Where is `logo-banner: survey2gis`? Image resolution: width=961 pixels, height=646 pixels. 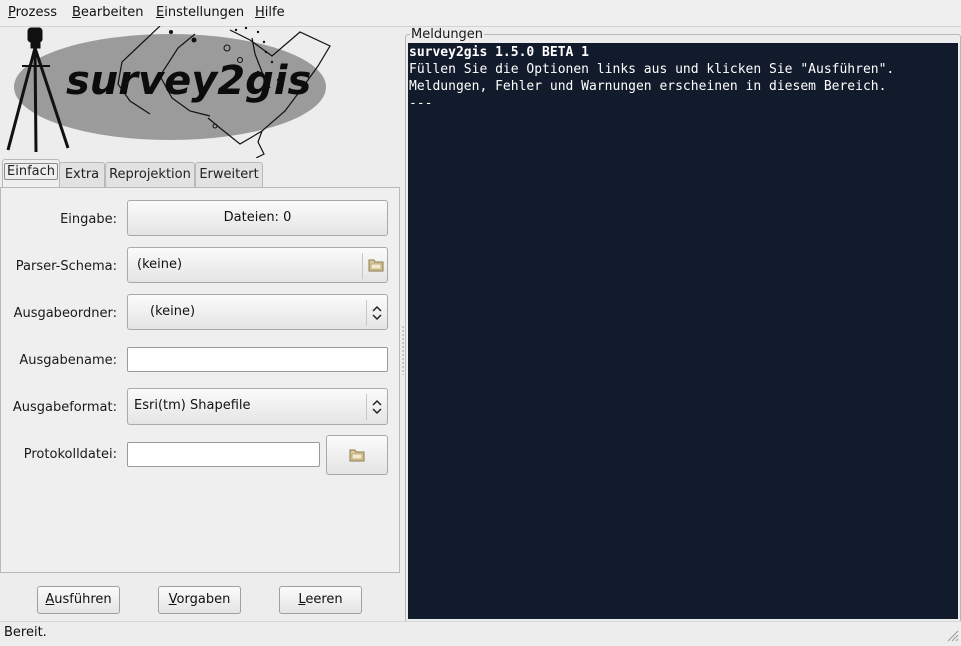 logo-banner: survey2gis is located at coordinates (200, 92).